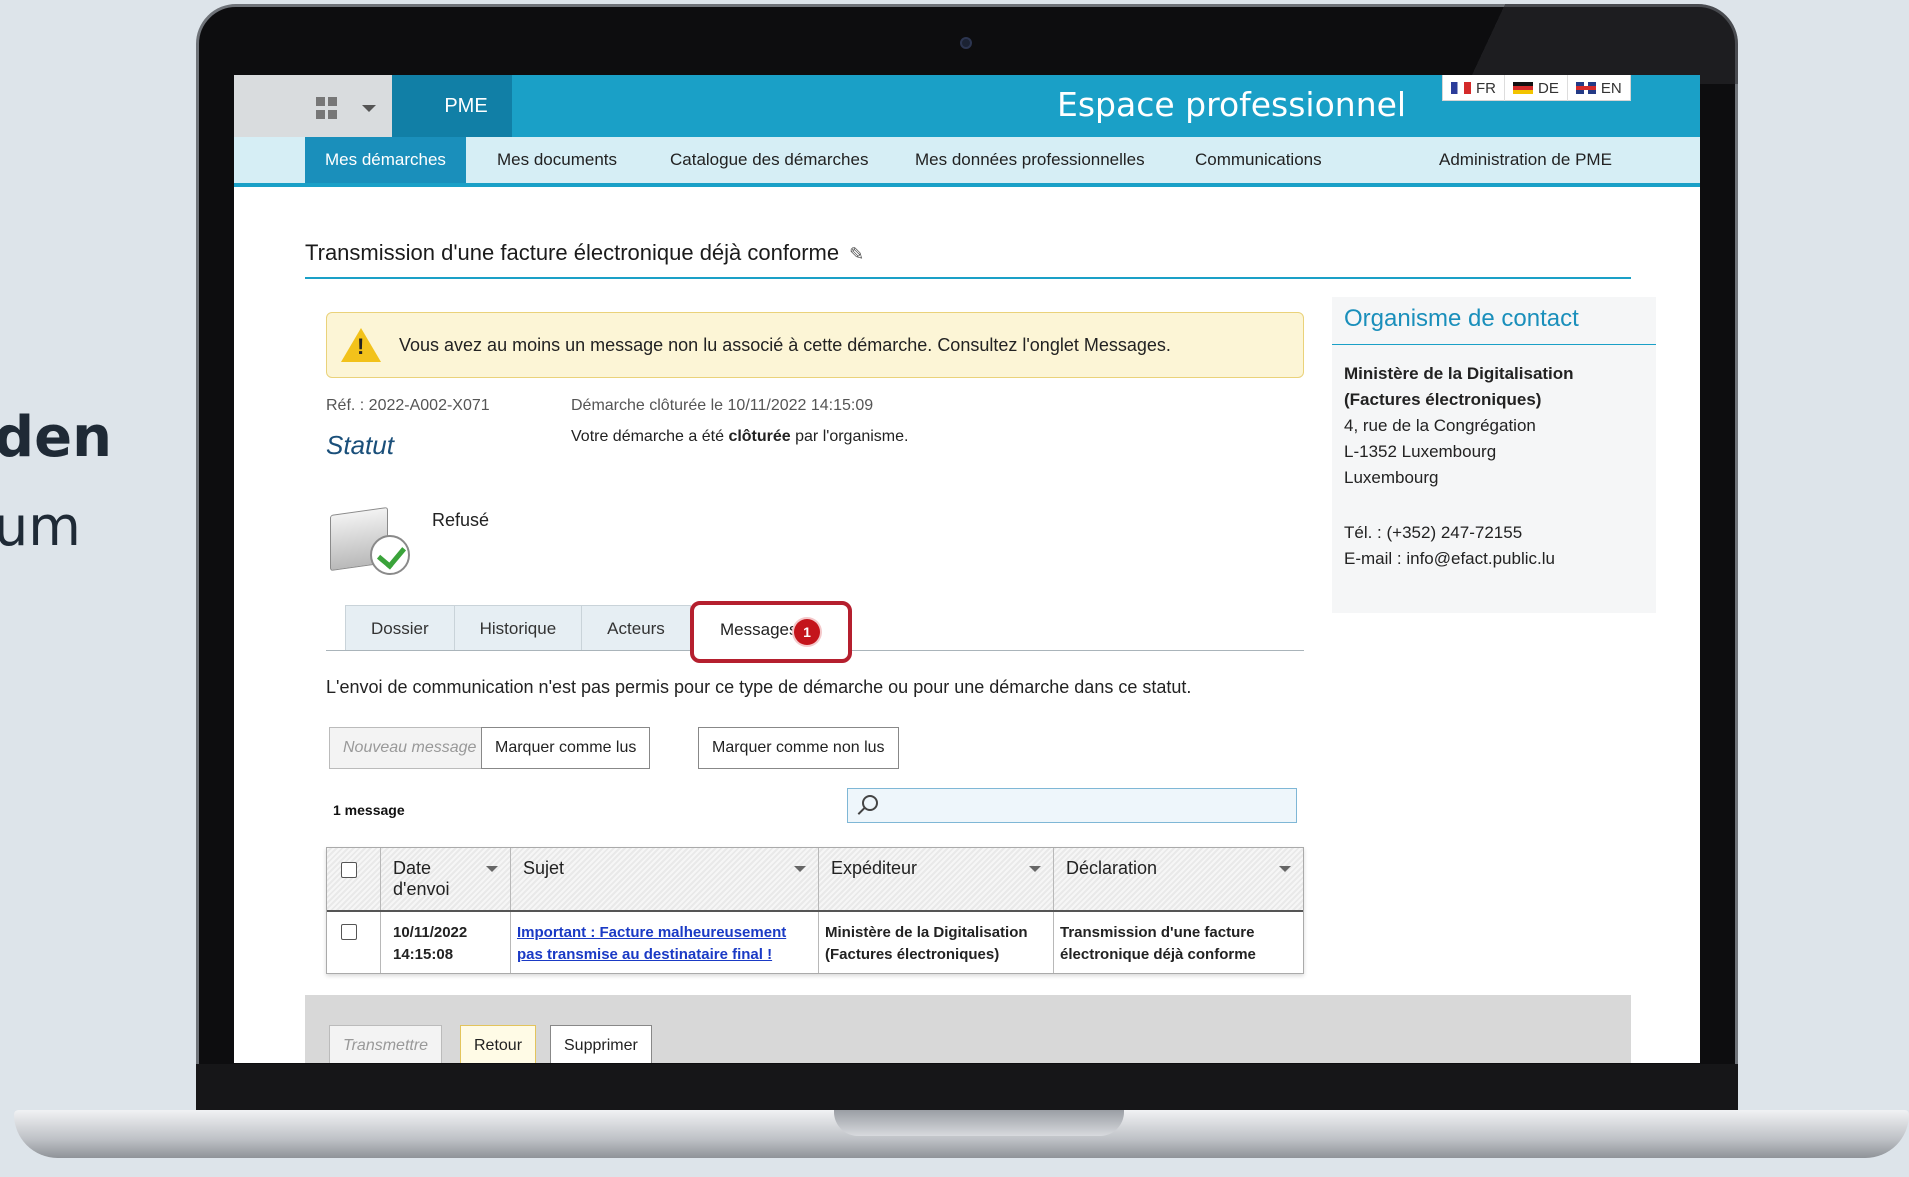  What do you see at coordinates (1443, 399) in the screenshot?
I see `contact-org-2: (Factures électroniques)` at bounding box center [1443, 399].